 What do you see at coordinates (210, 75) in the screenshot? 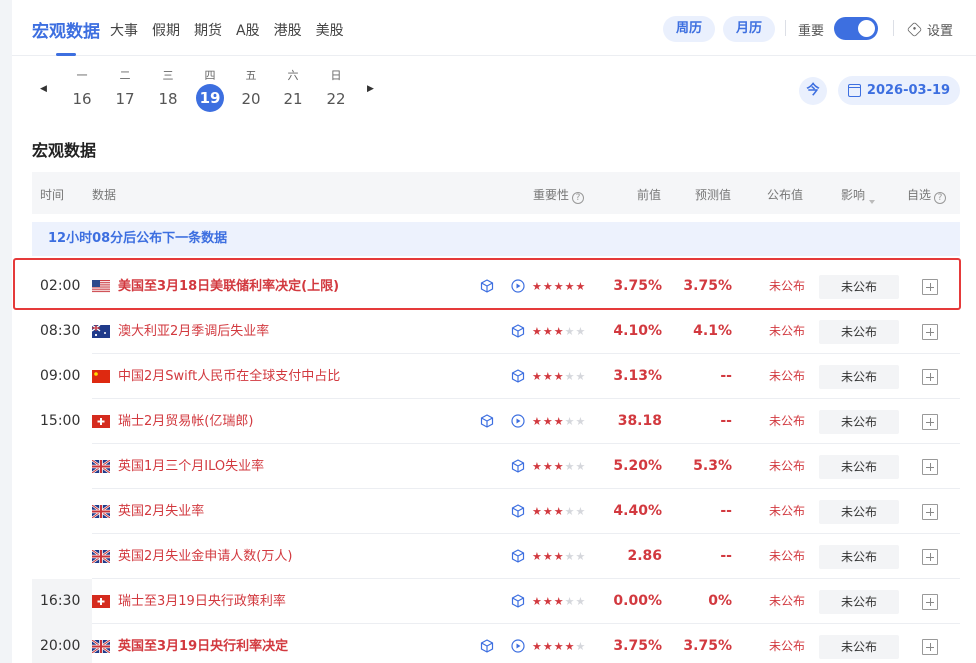
I see `weekday-label: 四` at bounding box center [210, 75].